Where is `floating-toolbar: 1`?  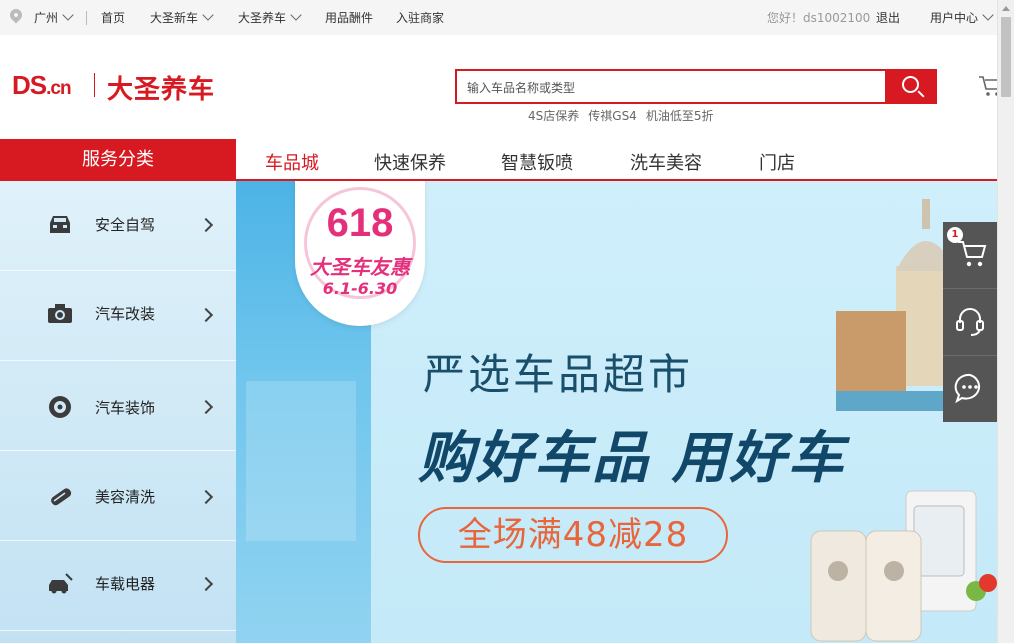 floating-toolbar: 1 is located at coordinates (970, 322).